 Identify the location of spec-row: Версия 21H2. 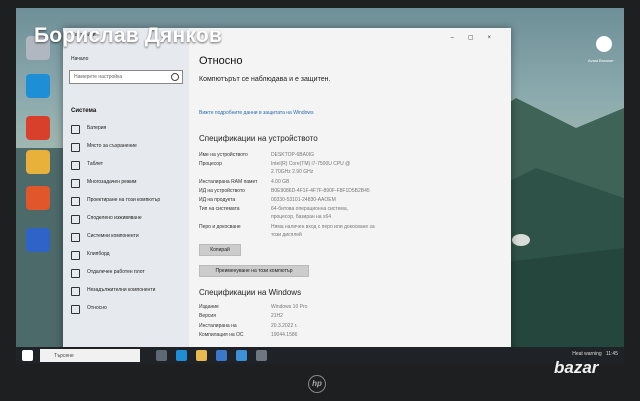
(241, 316).